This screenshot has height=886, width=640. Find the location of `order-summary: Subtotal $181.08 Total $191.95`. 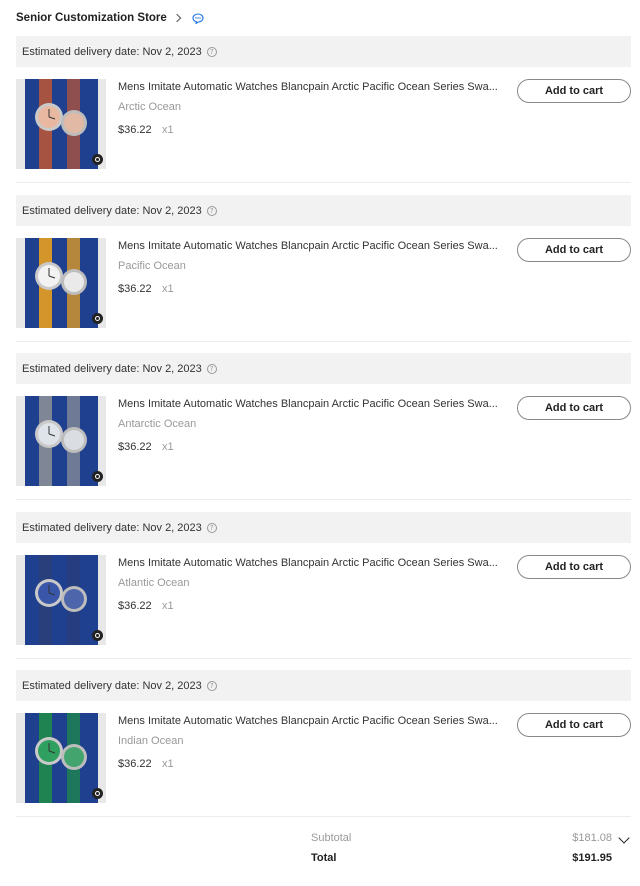

order-summary: Subtotal $181.08 Total $191.95 is located at coordinates (323, 852).